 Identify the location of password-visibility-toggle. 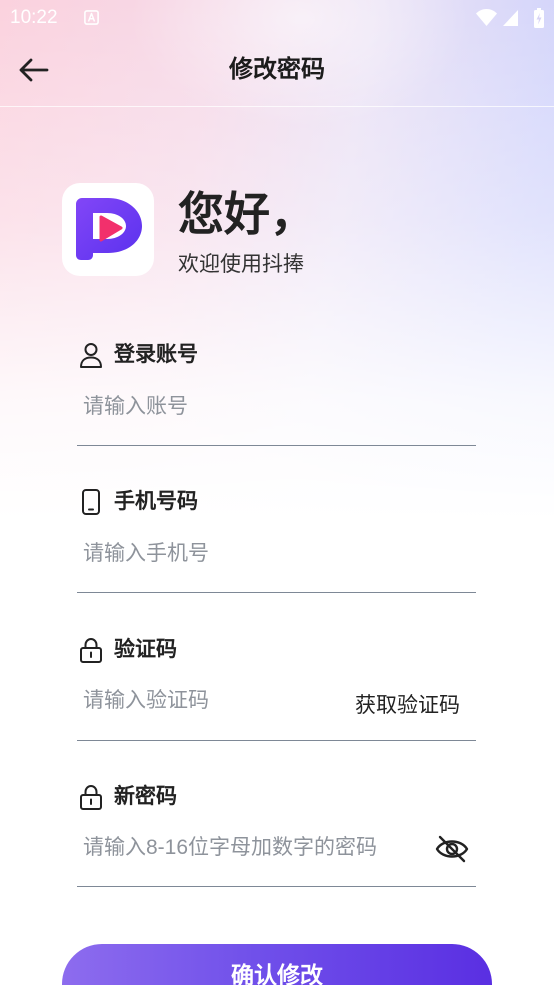
(452, 849).